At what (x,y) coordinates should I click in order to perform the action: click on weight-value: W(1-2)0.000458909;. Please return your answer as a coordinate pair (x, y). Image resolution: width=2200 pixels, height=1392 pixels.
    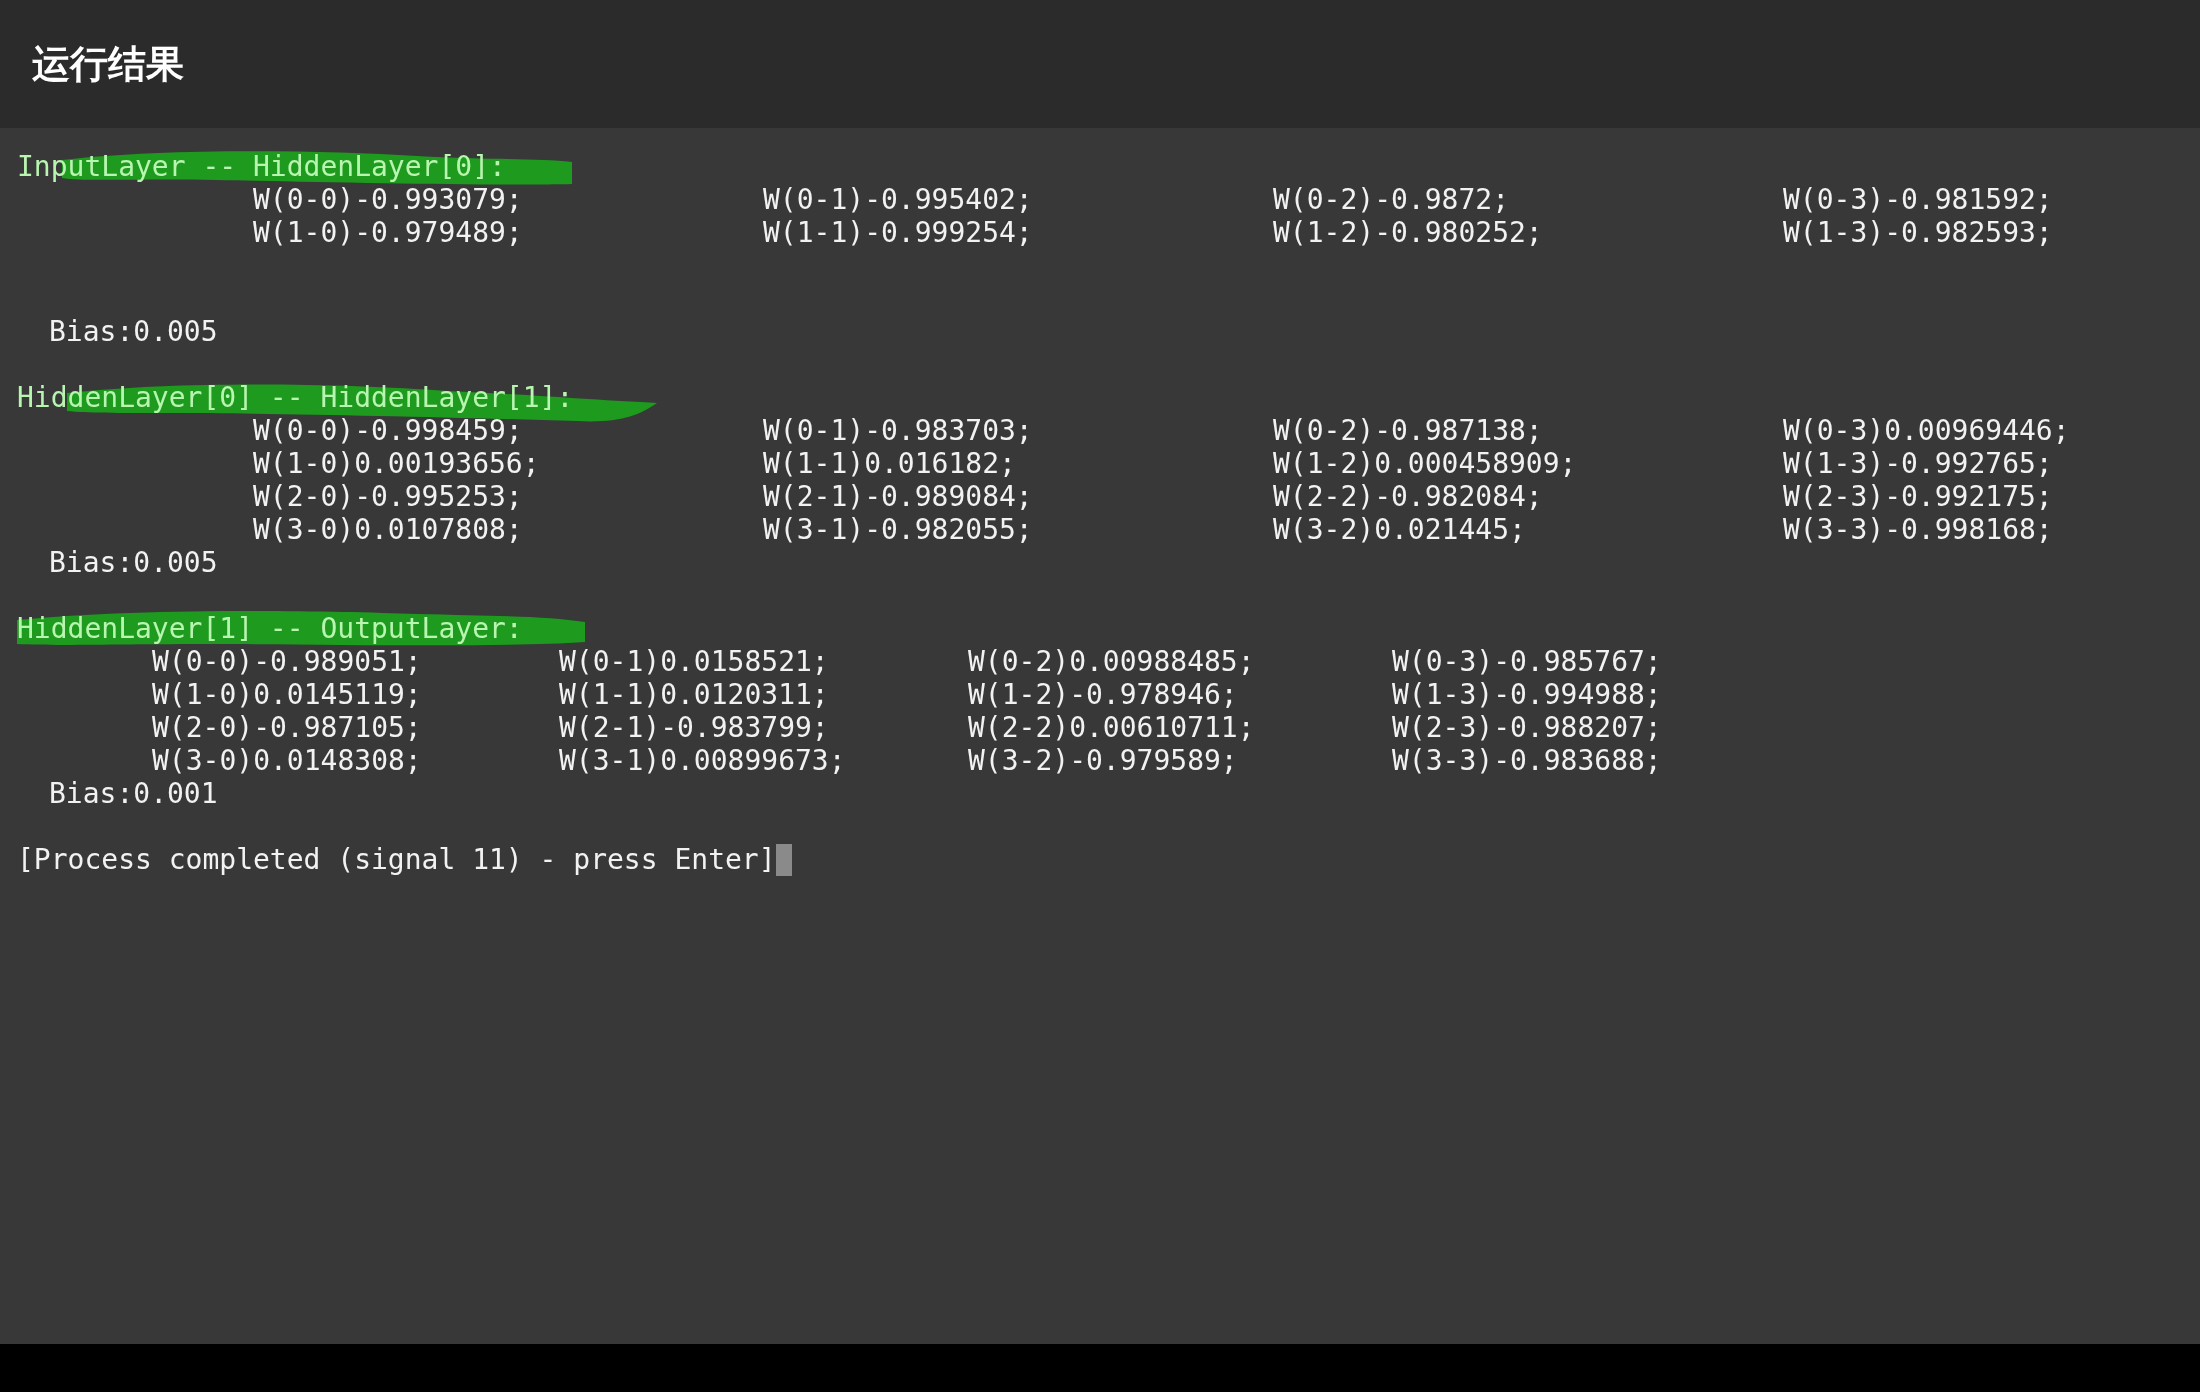
    Looking at the image, I should click on (1425, 463).